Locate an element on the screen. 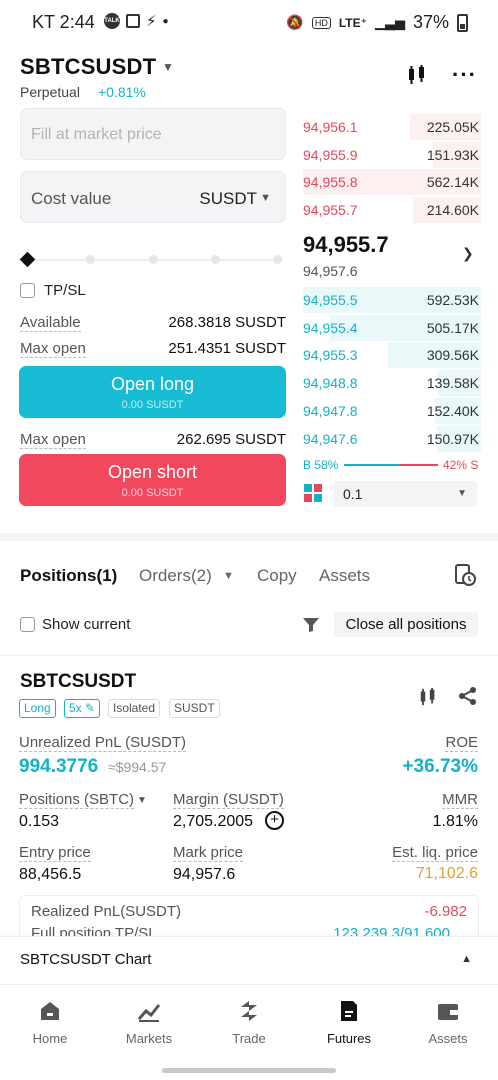  ratio-bar-buy is located at coordinates (371, 465).